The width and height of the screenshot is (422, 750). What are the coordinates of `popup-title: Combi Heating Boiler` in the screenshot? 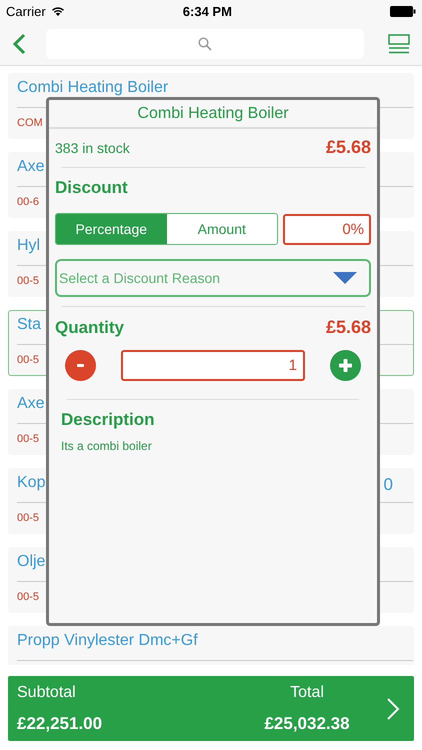 It's located at (213, 113).